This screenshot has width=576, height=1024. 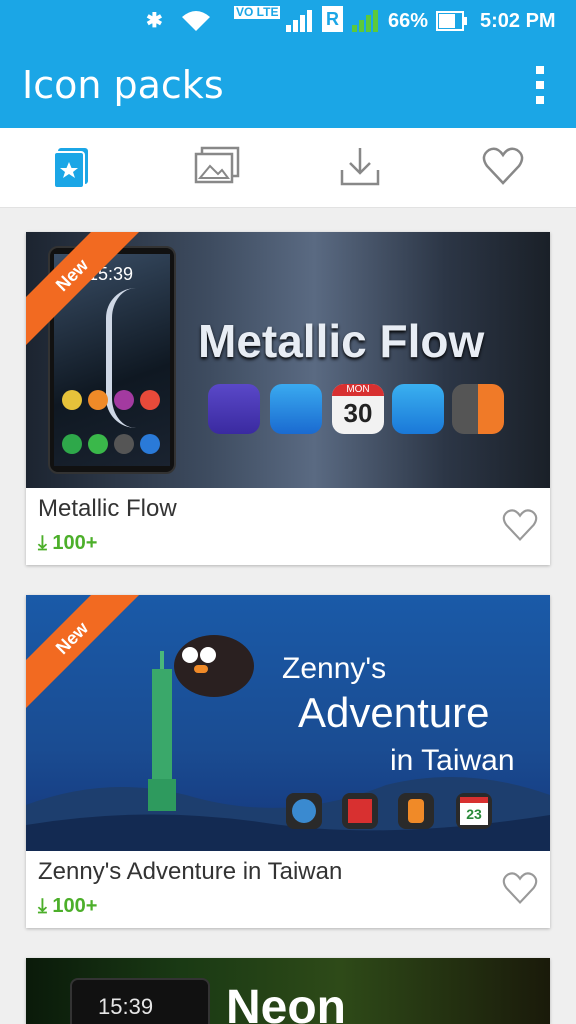 I want to click on equalizer-app-icon, so click(x=234, y=409).